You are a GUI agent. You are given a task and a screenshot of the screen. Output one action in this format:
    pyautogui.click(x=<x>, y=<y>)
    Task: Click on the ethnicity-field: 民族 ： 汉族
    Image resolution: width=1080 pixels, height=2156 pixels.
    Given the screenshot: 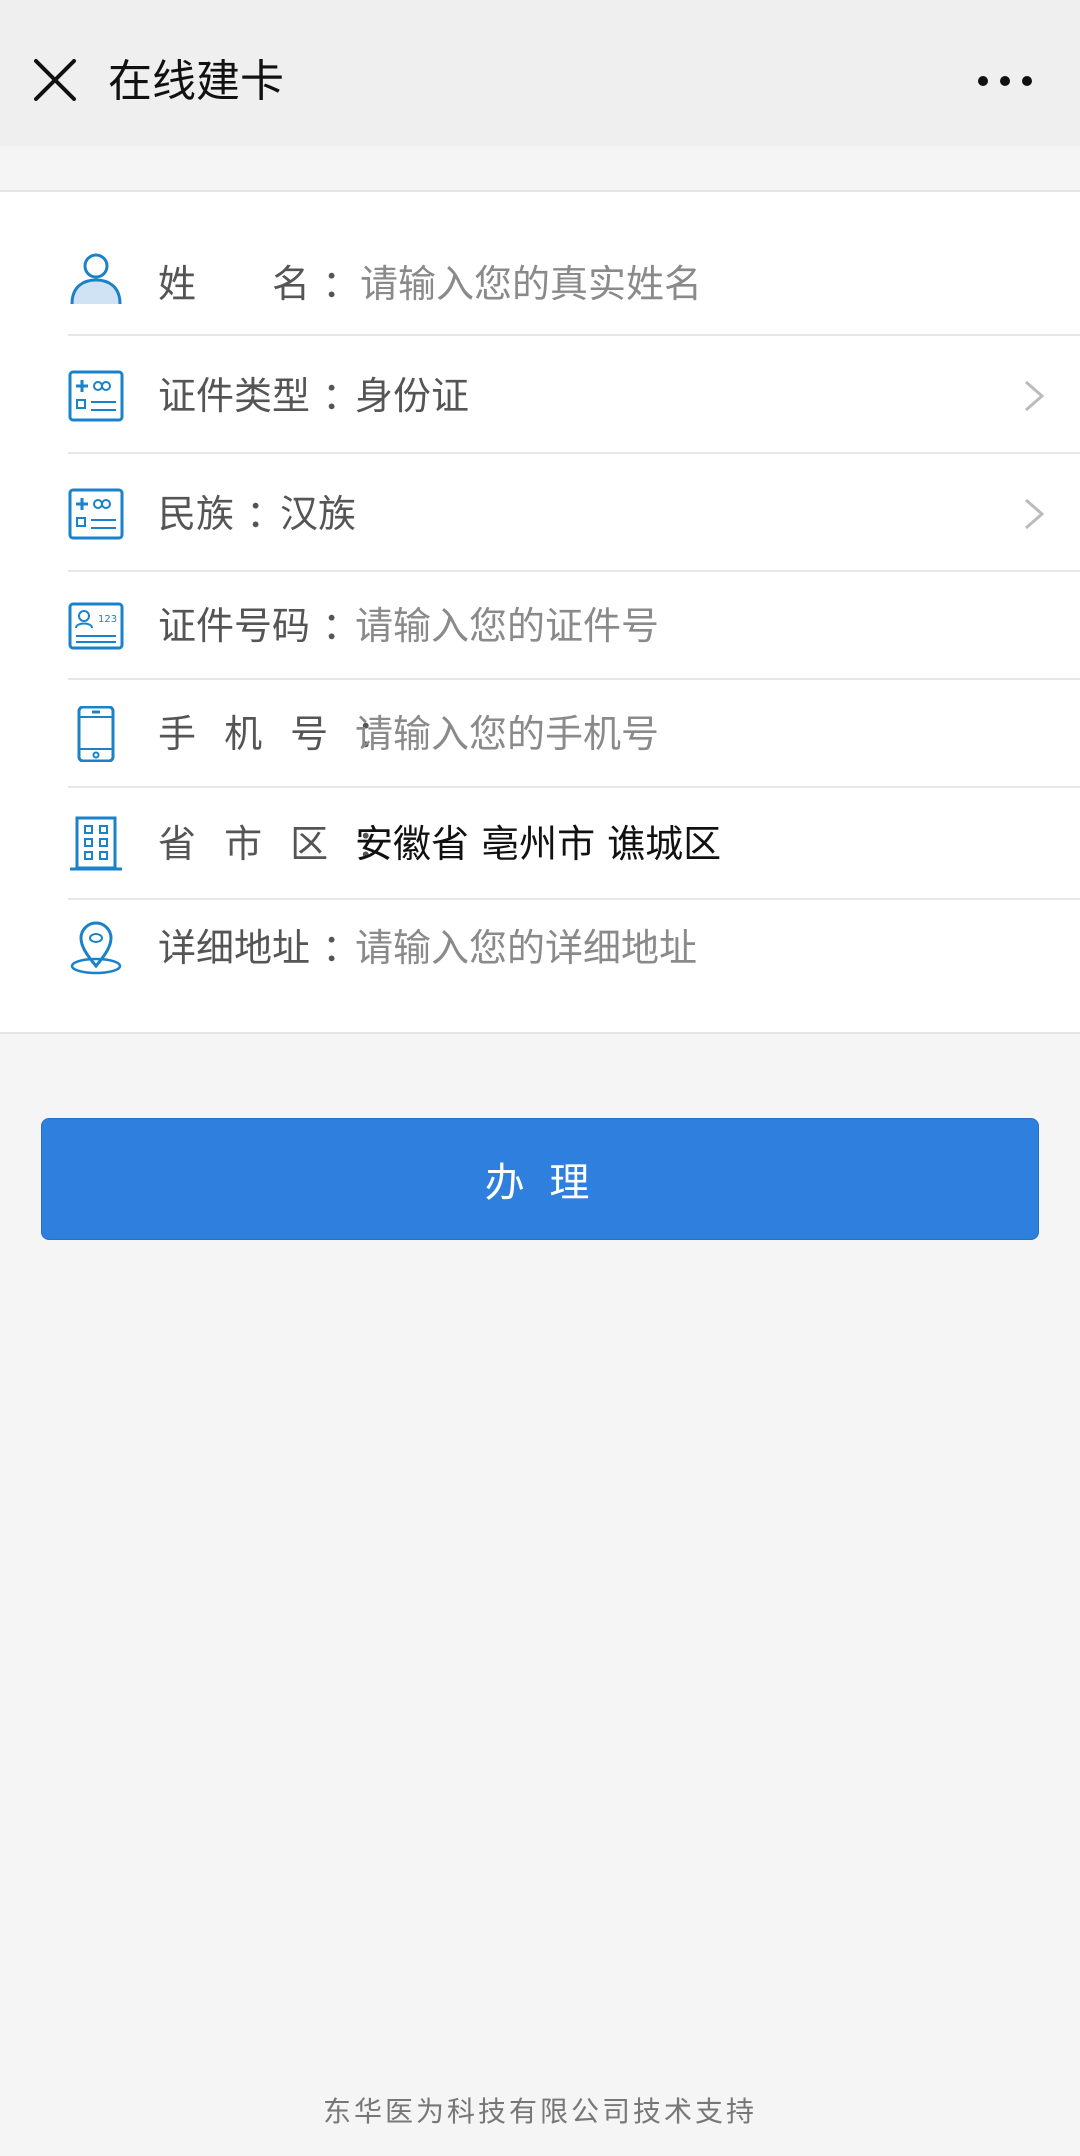 What is the action you would take?
    pyautogui.click(x=540, y=513)
    